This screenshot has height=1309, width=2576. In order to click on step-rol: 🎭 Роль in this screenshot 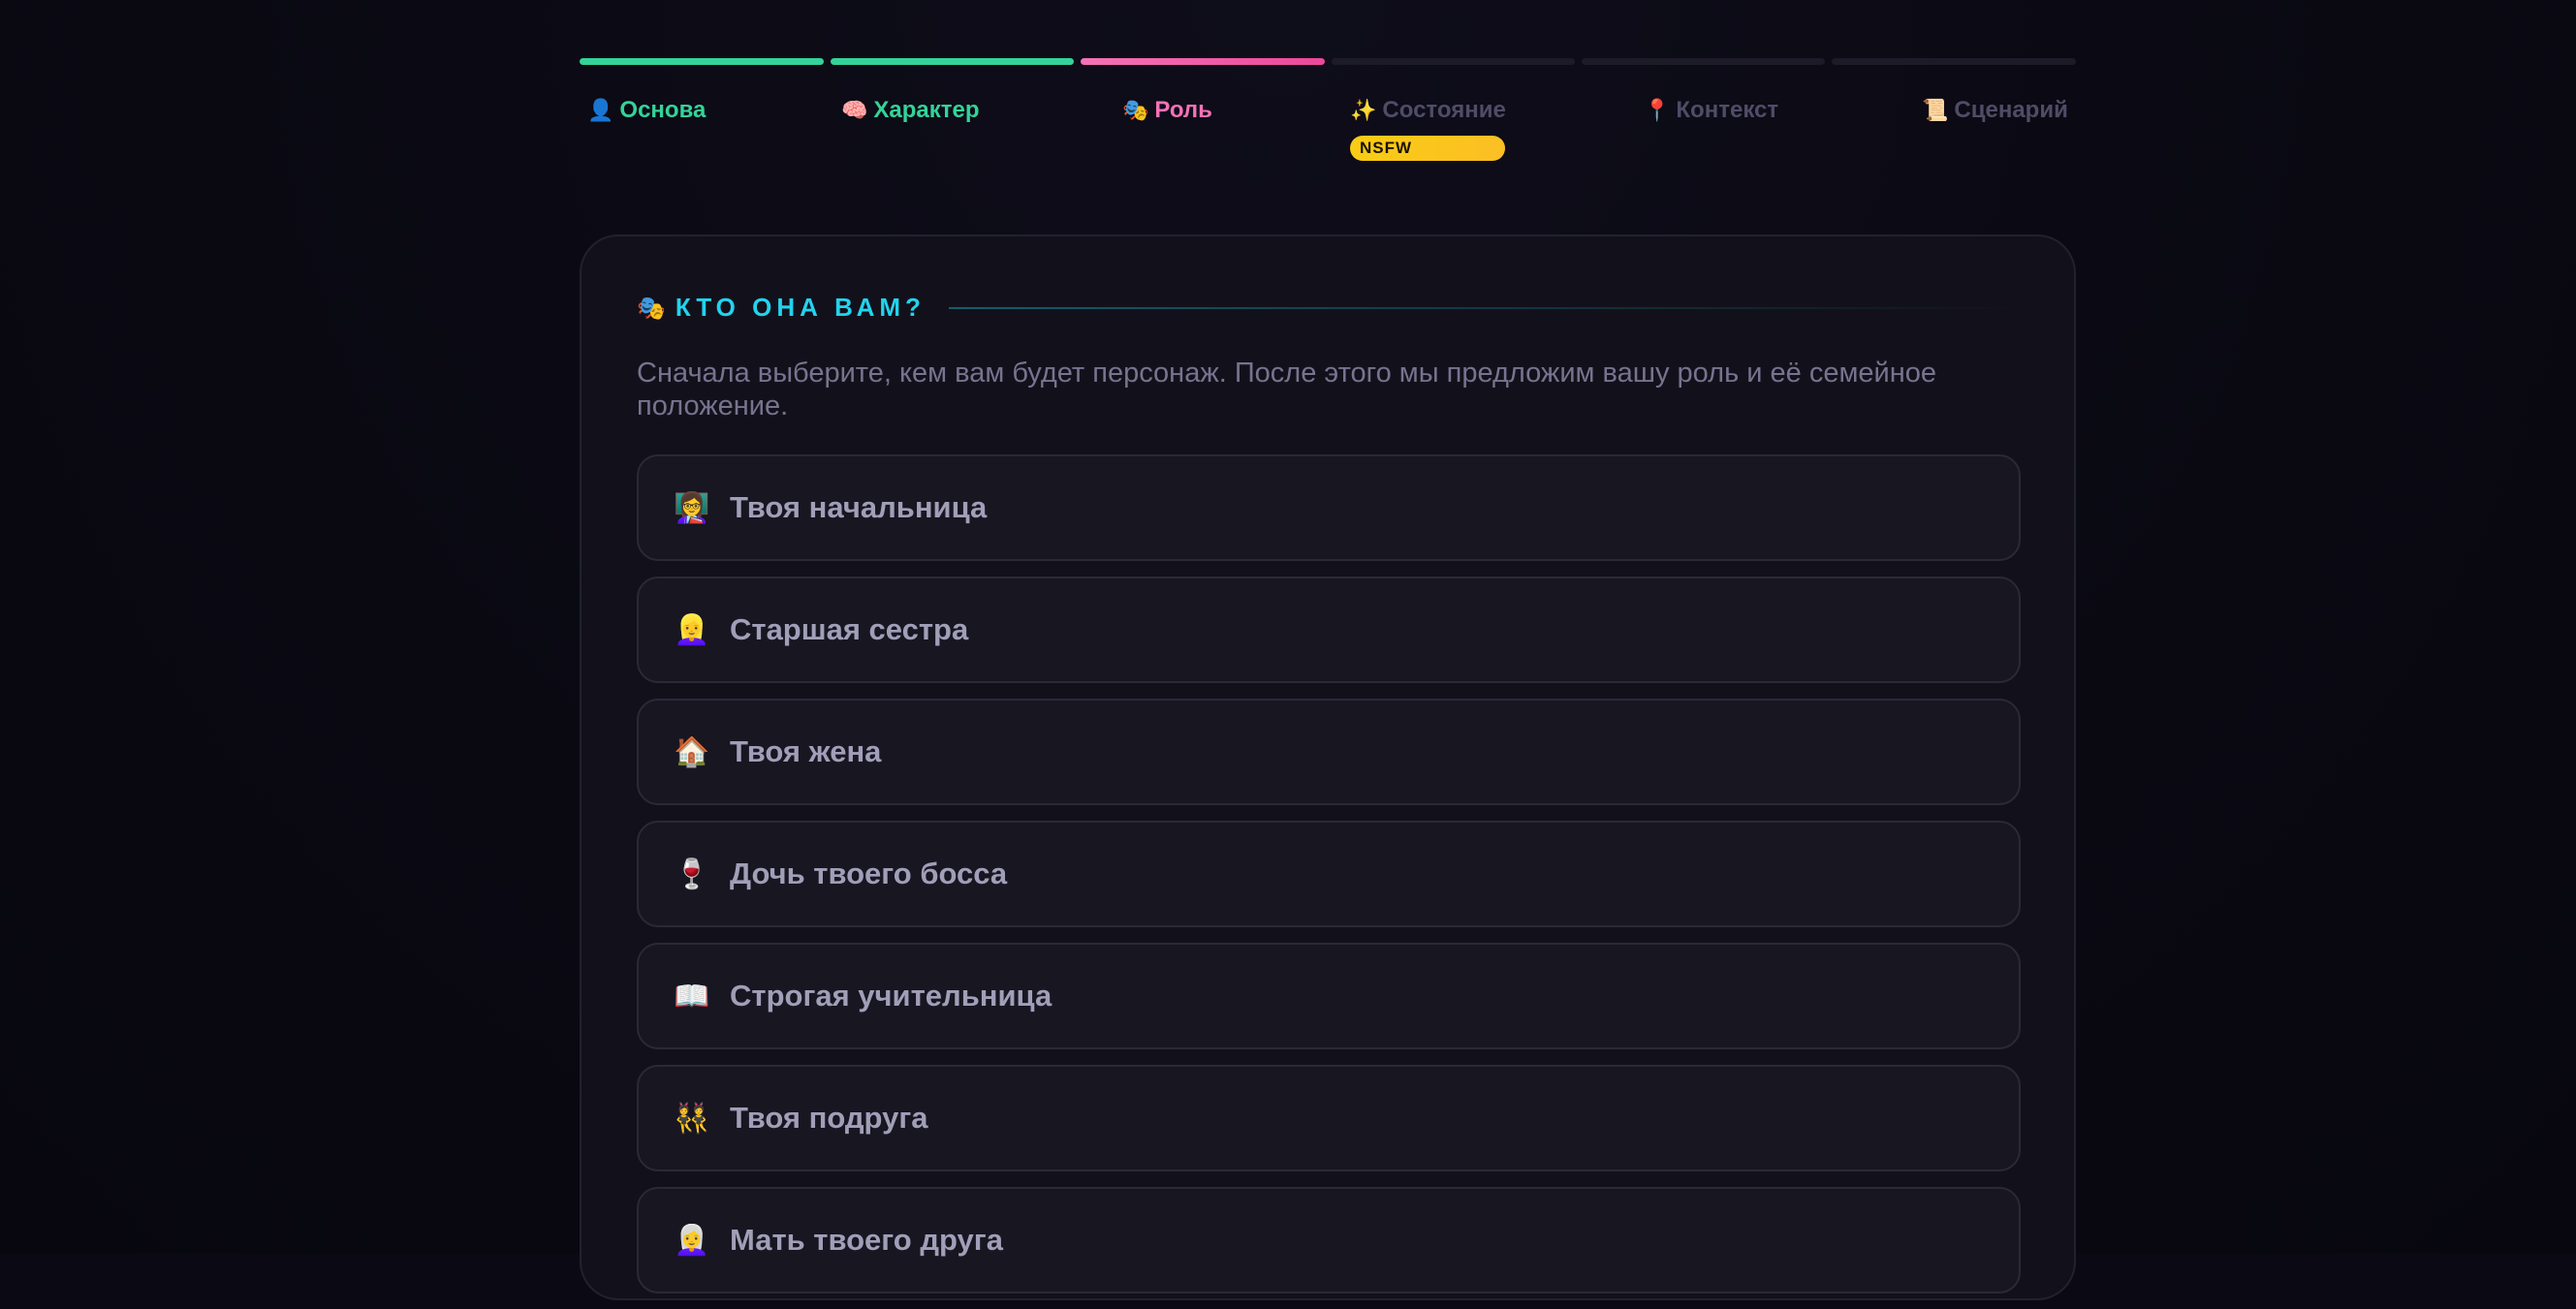, I will do `click(1167, 110)`.